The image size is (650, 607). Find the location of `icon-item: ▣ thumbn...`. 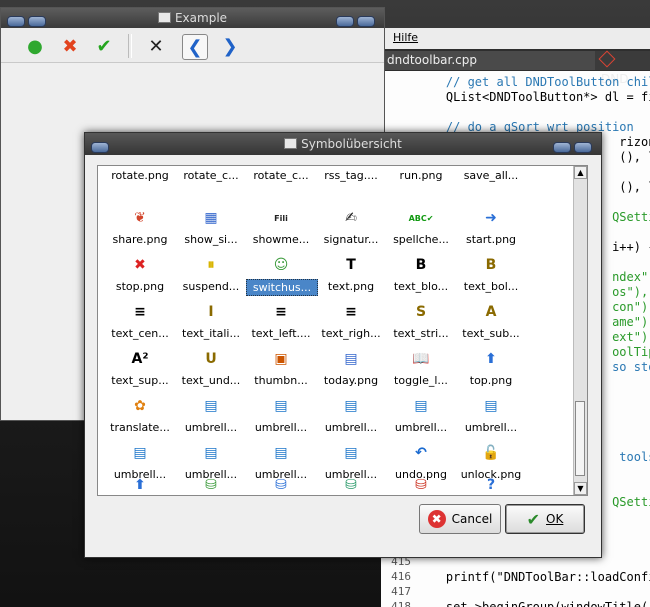

icon-item: ▣ thumbn... is located at coordinates (281, 372).